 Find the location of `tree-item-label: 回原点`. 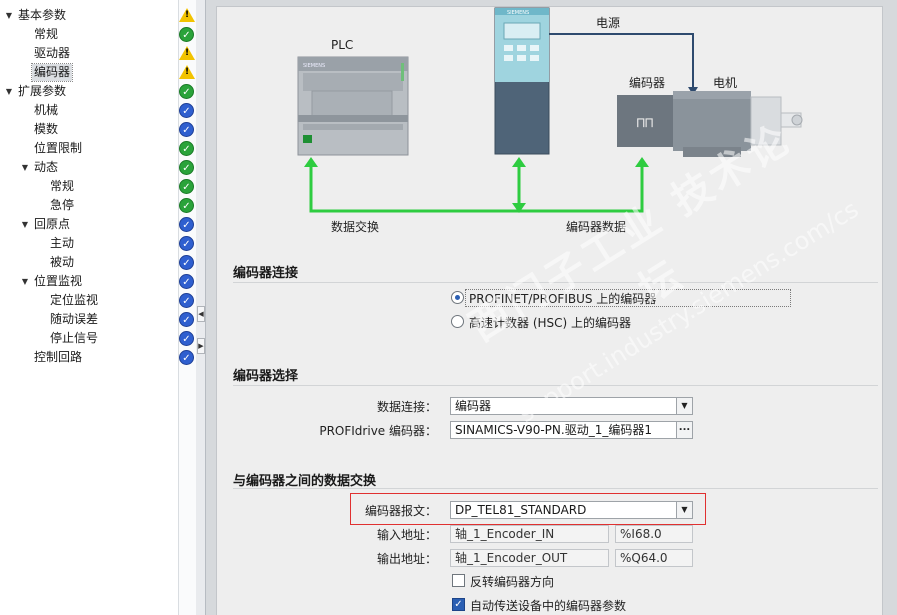

tree-item-label: 回原点 is located at coordinates (52, 224).